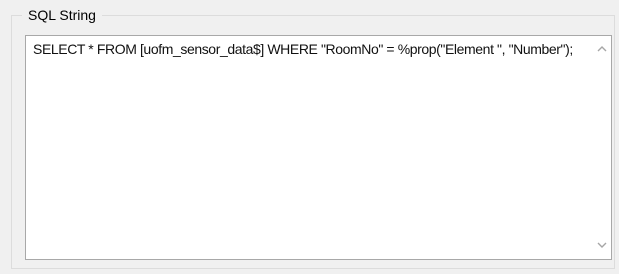 This screenshot has width=619, height=274. I want to click on sql-string-title: SQL String, so click(62, 15).